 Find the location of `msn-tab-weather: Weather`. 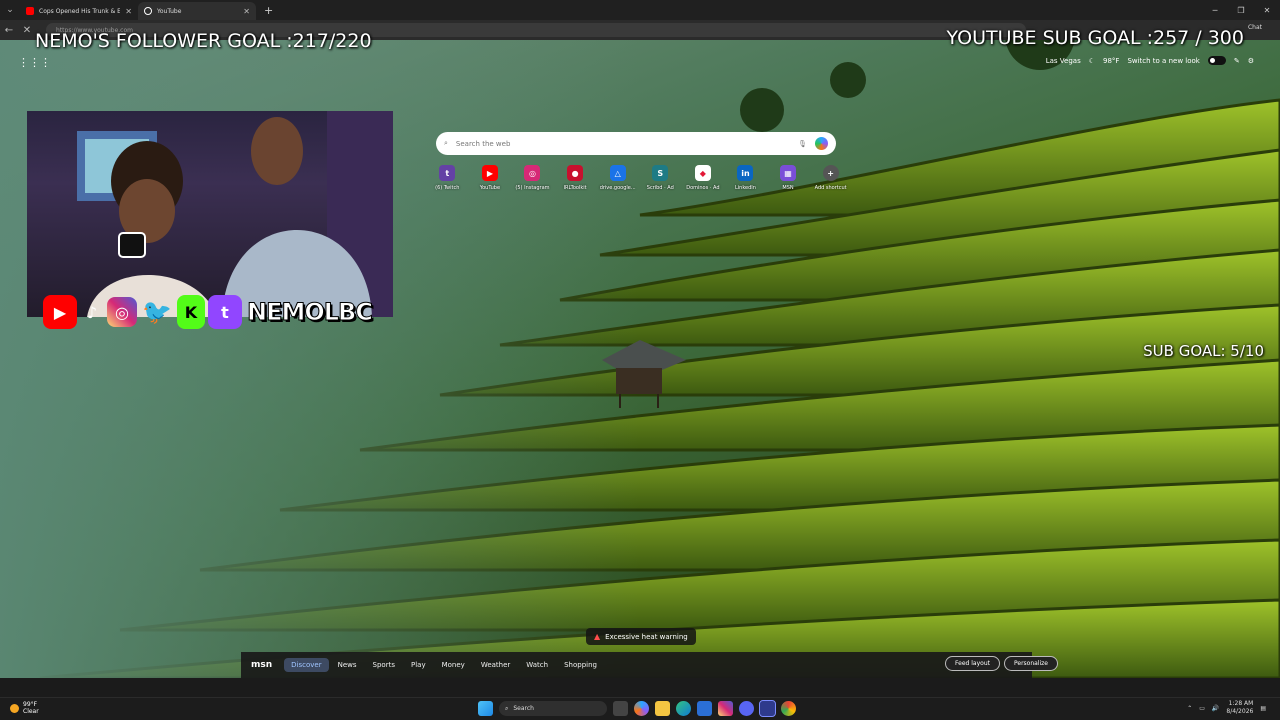

msn-tab-weather: Weather is located at coordinates (495, 665).